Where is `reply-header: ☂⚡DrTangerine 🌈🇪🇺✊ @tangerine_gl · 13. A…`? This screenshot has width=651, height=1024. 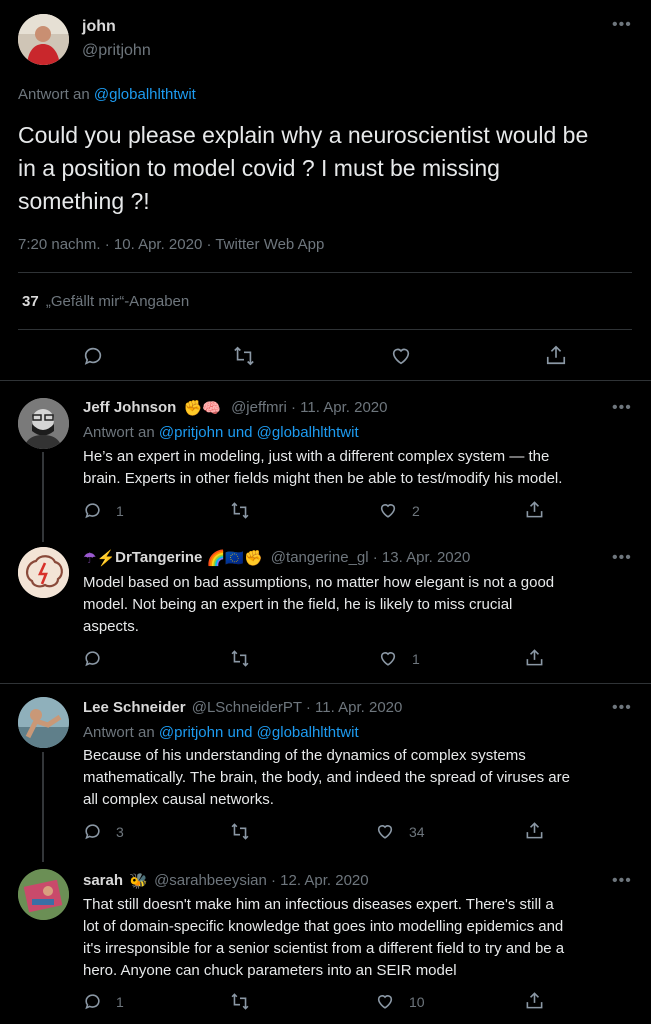 reply-header: ☂⚡DrTangerine 🌈🇪🇺✊ @tangerine_gl · 13. A… is located at coordinates (276, 558).